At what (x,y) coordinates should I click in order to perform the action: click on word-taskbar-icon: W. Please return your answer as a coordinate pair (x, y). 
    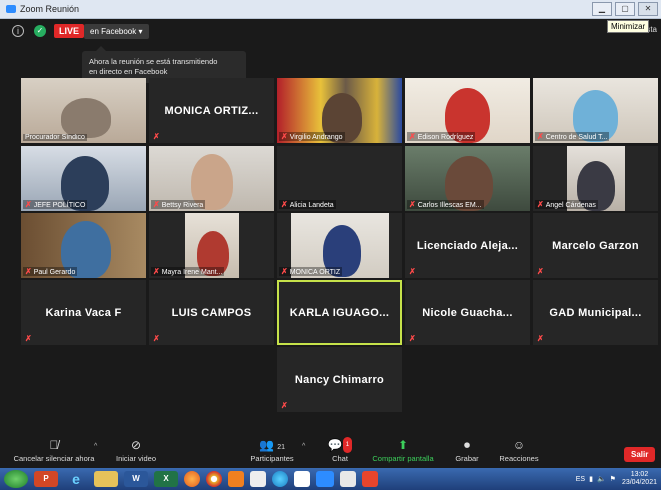
    Looking at the image, I should click on (136, 479).